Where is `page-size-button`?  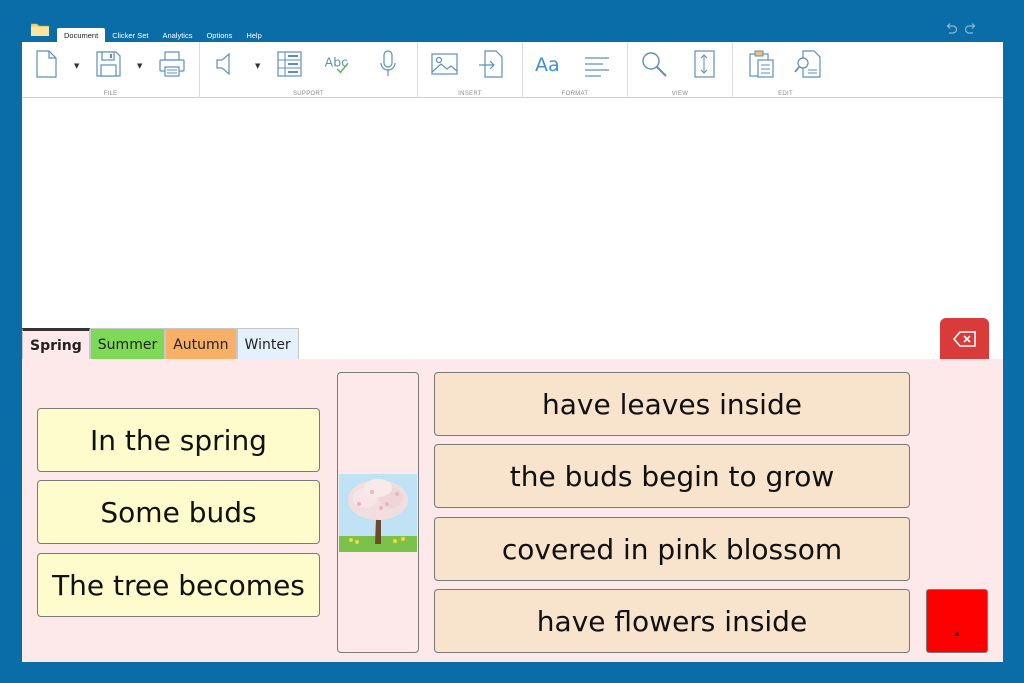
page-size-button is located at coordinates (704, 64).